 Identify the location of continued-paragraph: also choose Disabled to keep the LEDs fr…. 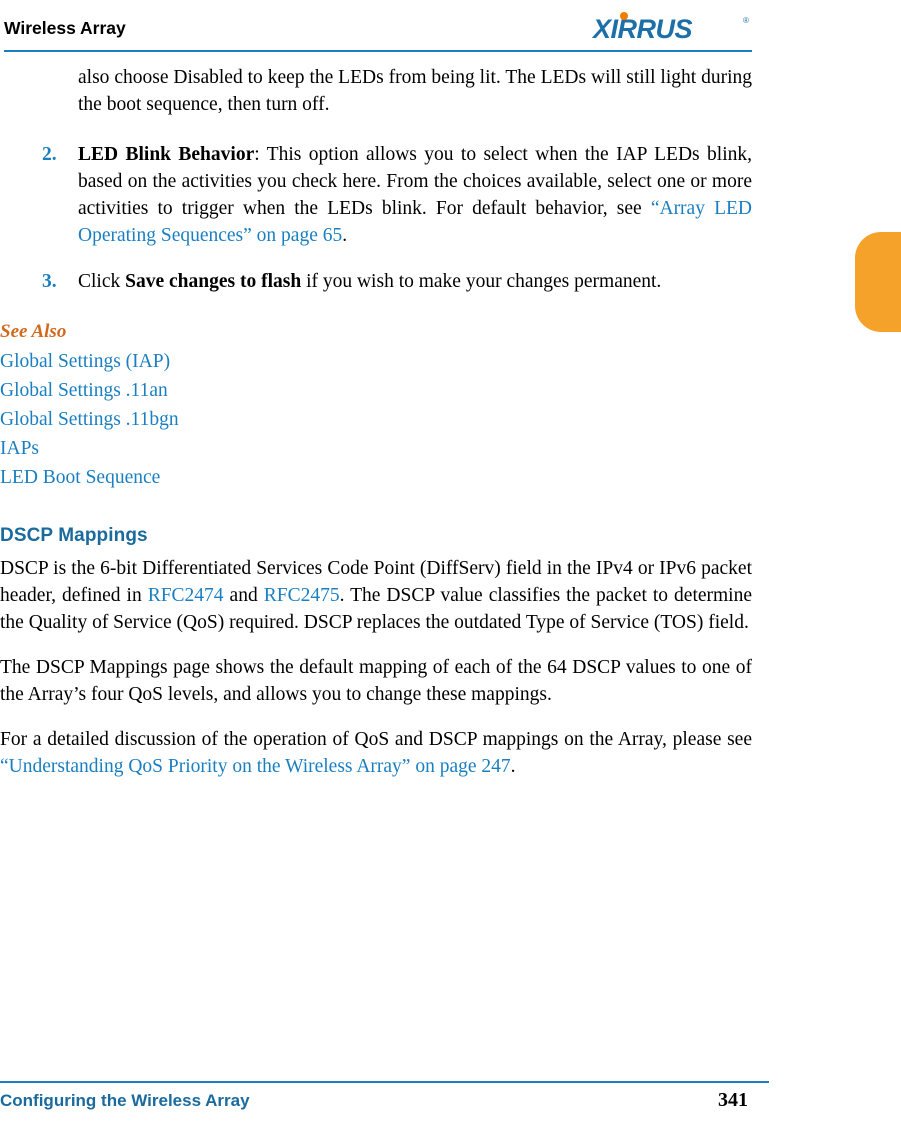
(415, 91).